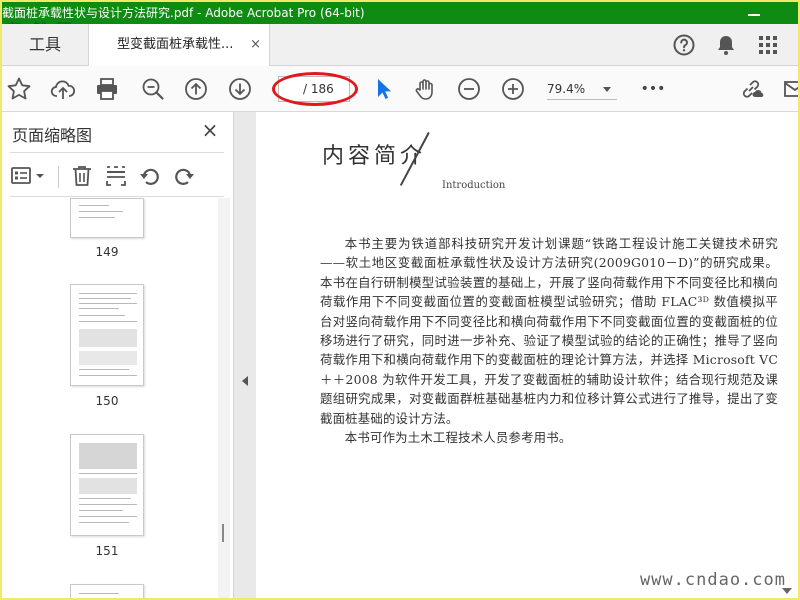 The width and height of the screenshot is (800, 600). I want to click on scroll-down-icon, so click(787, 591).